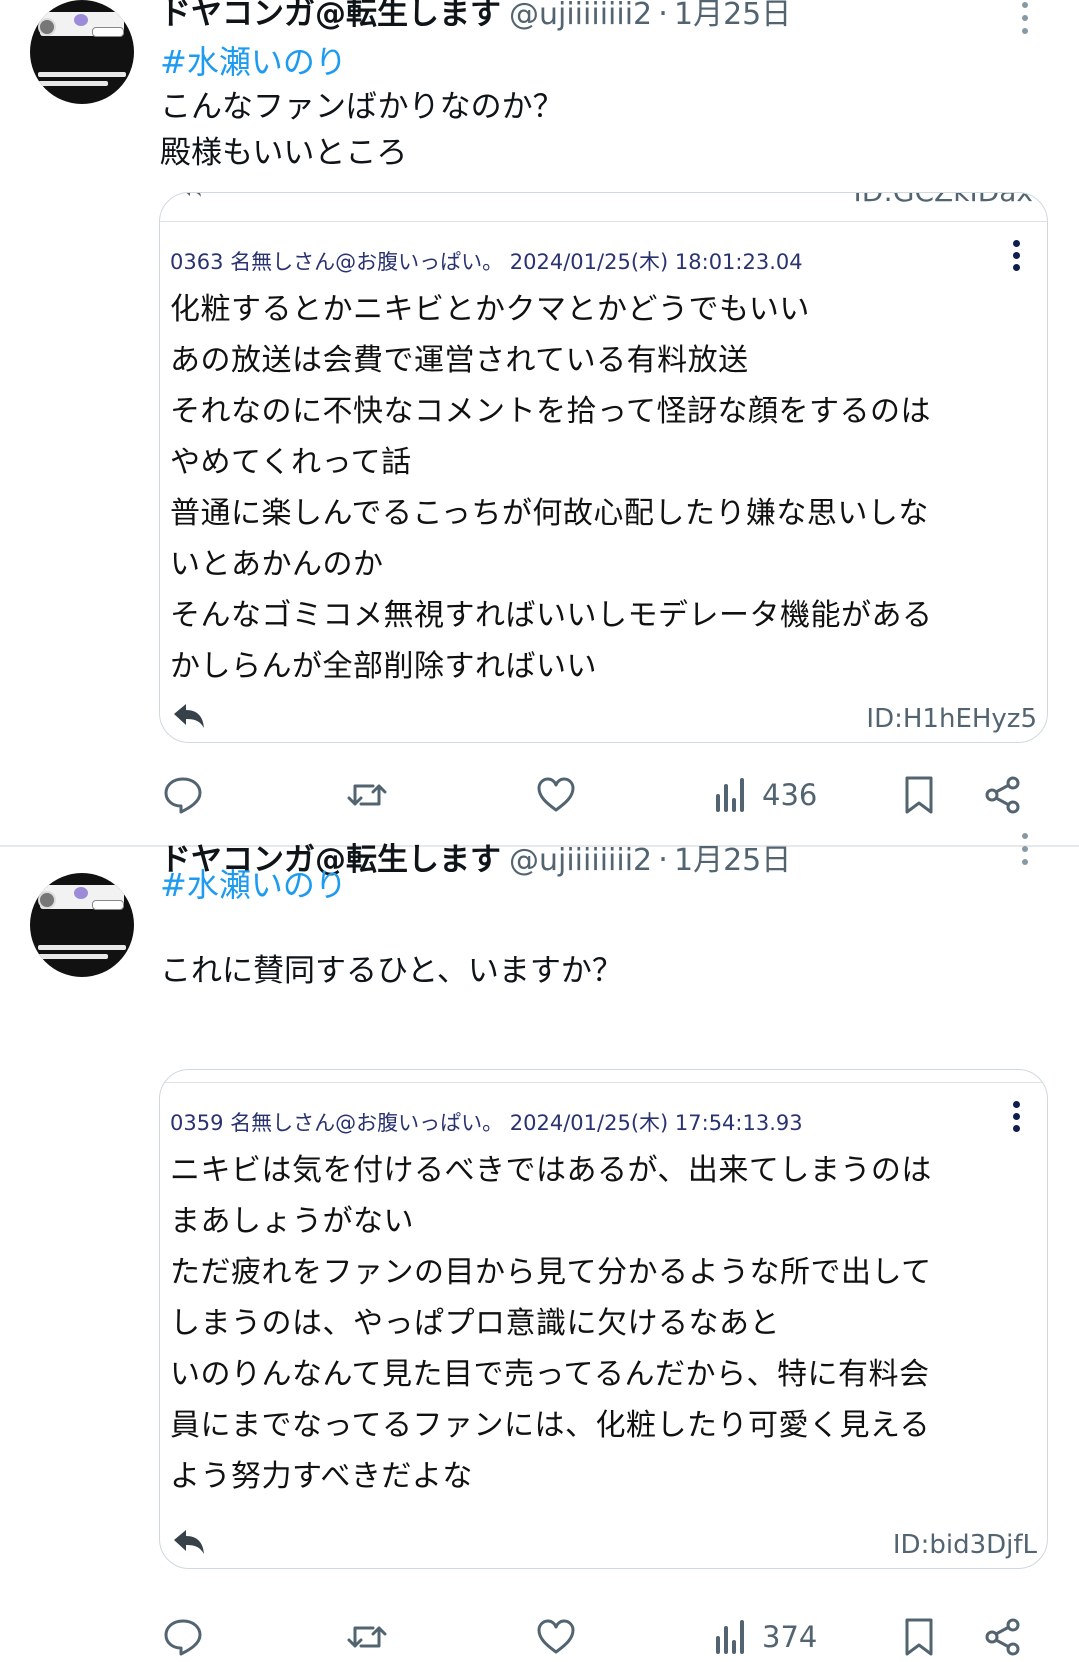  I want to click on views-count: 374, so click(790, 1637).